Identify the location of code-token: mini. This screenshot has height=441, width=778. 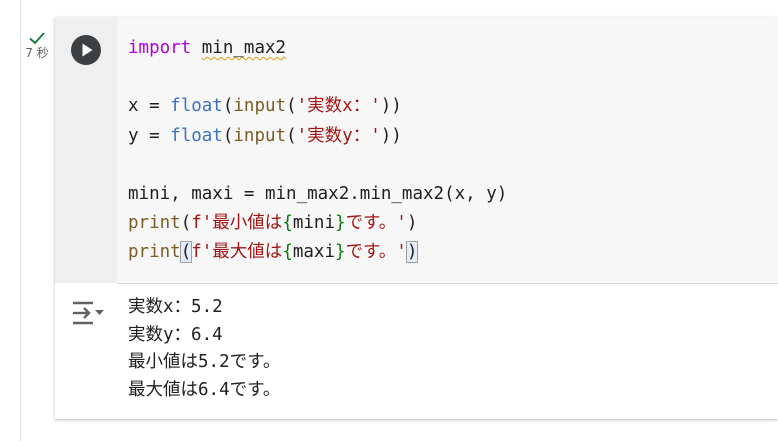
(314, 223).